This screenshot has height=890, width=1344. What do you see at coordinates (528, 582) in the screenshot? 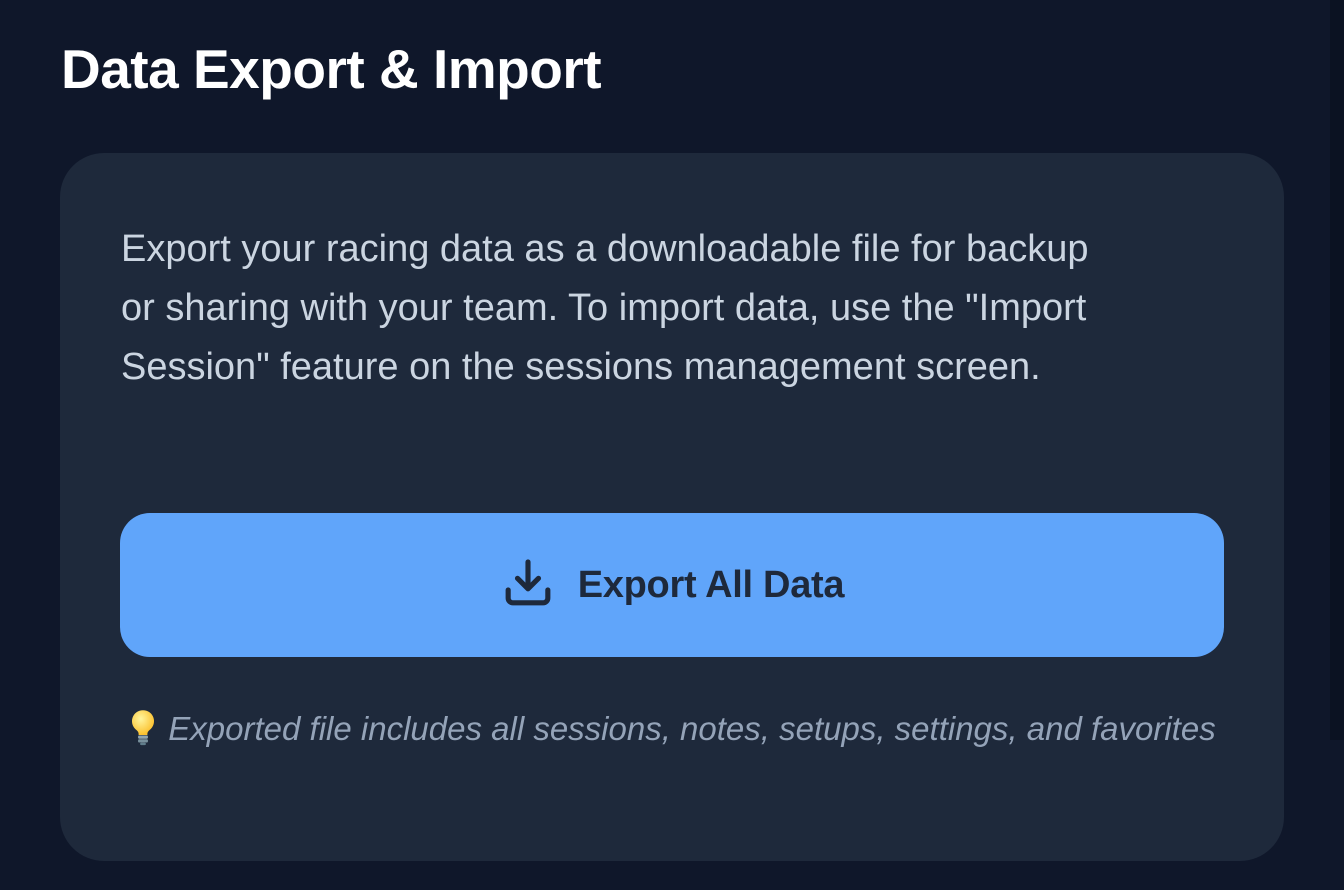
I see `download-icon` at bounding box center [528, 582].